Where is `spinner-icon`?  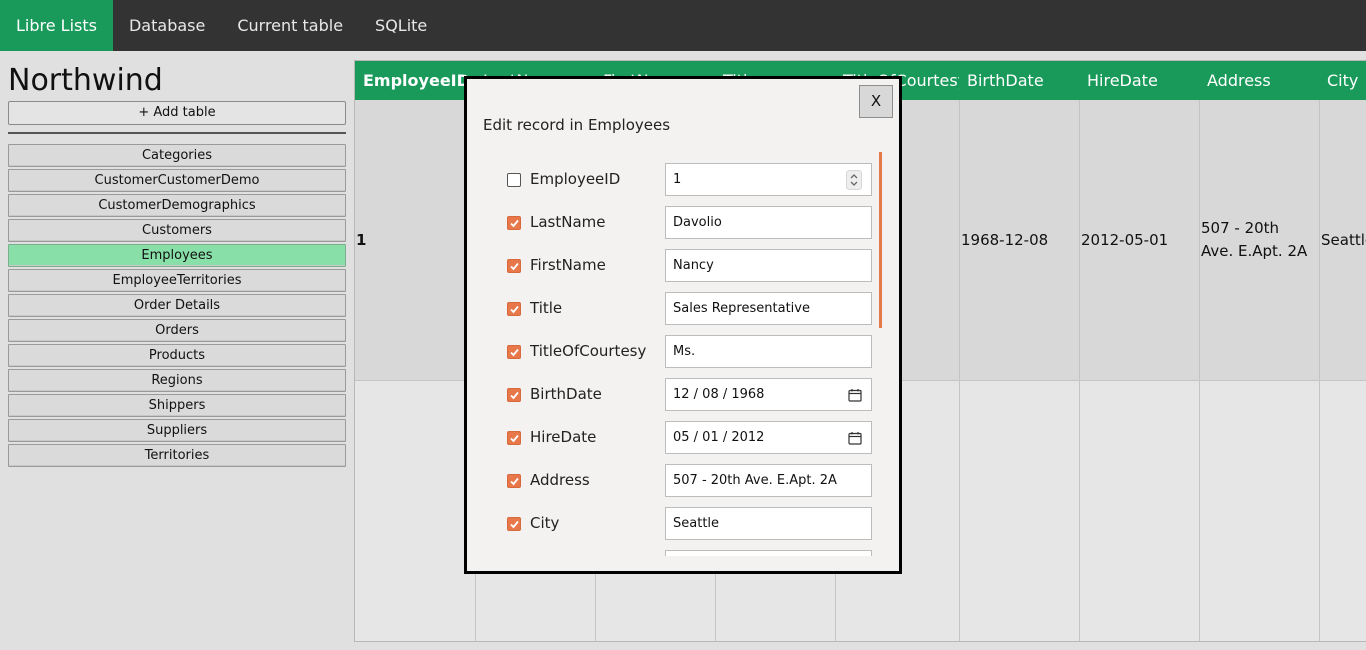 spinner-icon is located at coordinates (854, 179).